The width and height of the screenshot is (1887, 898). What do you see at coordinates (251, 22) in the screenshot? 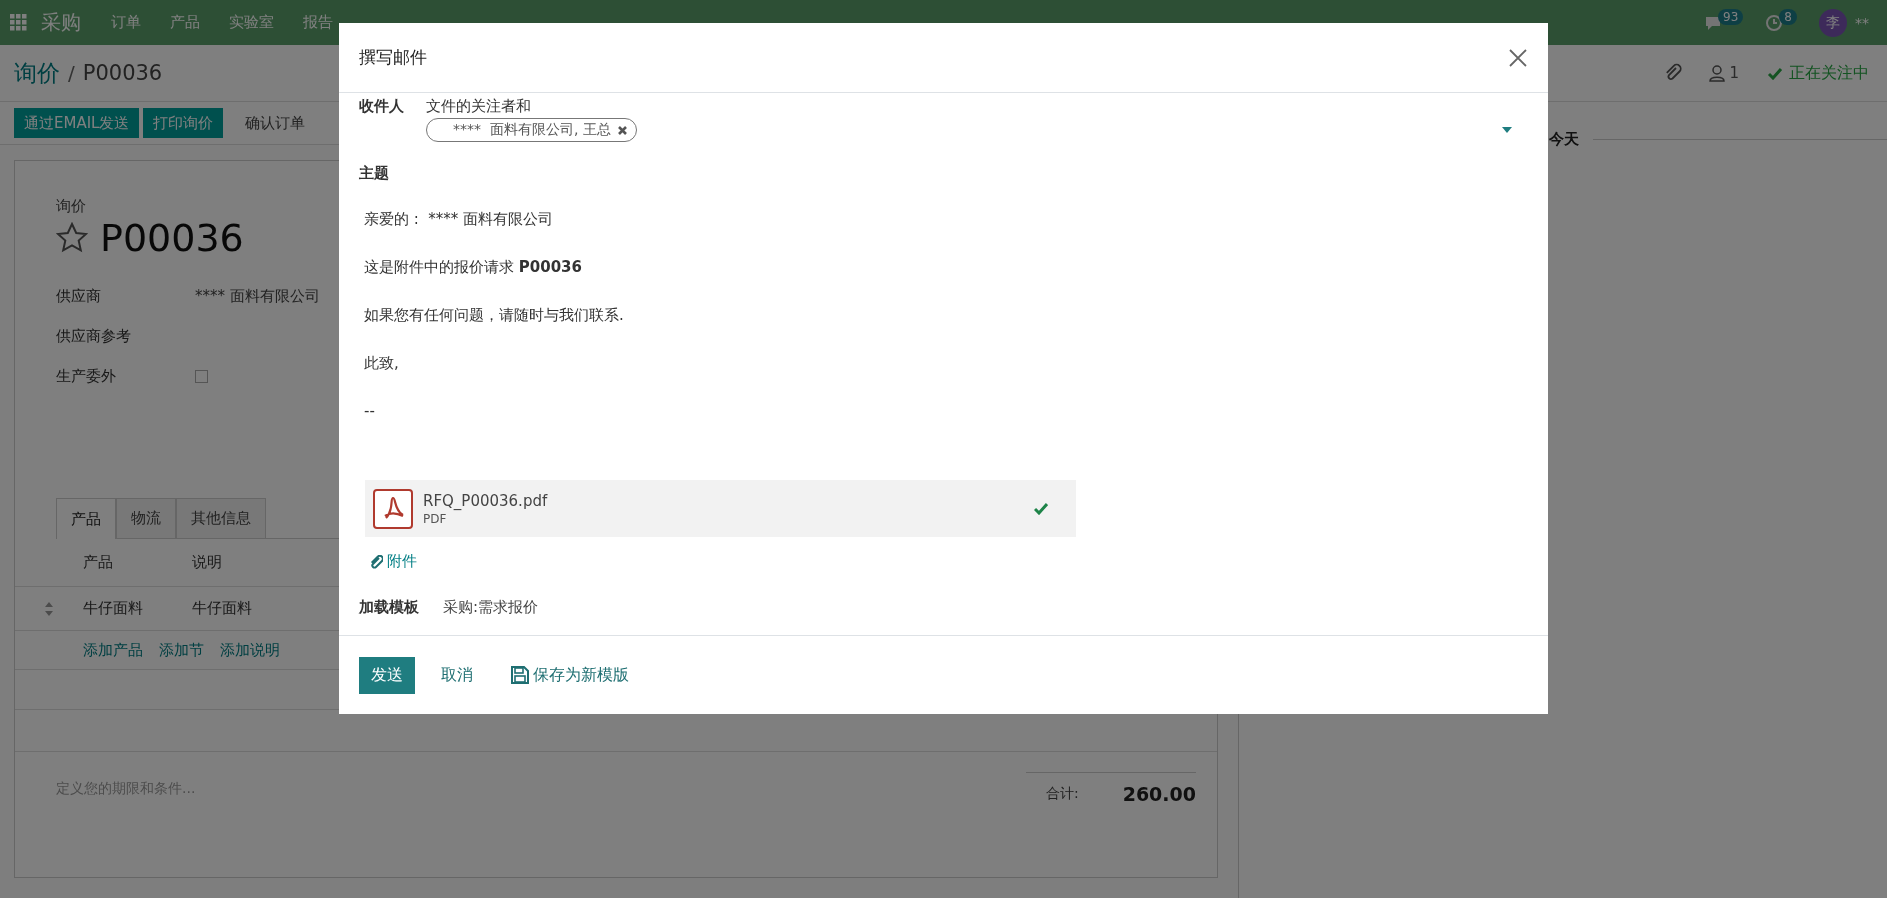
I see `menu-item: 实验室` at bounding box center [251, 22].